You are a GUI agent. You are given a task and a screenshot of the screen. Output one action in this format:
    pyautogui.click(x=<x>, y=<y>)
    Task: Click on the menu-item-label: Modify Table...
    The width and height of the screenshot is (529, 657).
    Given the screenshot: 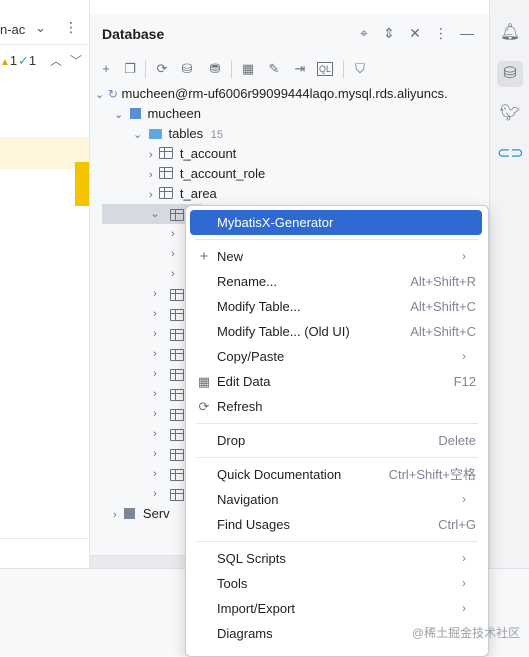 What is the action you would take?
    pyautogui.click(x=259, y=306)
    